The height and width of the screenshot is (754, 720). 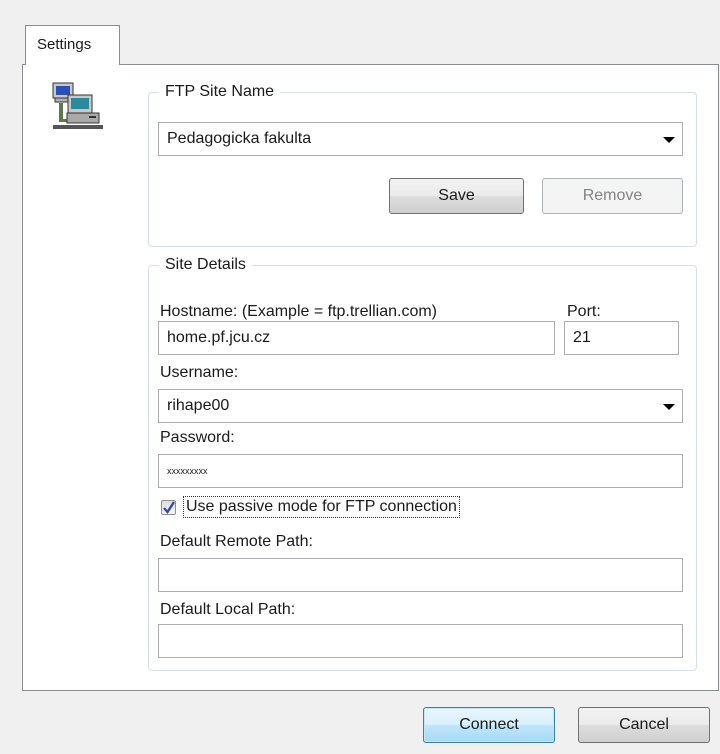 What do you see at coordinates (239, 138) in the screenshot?
I see `site-name-value: Pedagogicka fakulta` at bounding box center [239, 138].